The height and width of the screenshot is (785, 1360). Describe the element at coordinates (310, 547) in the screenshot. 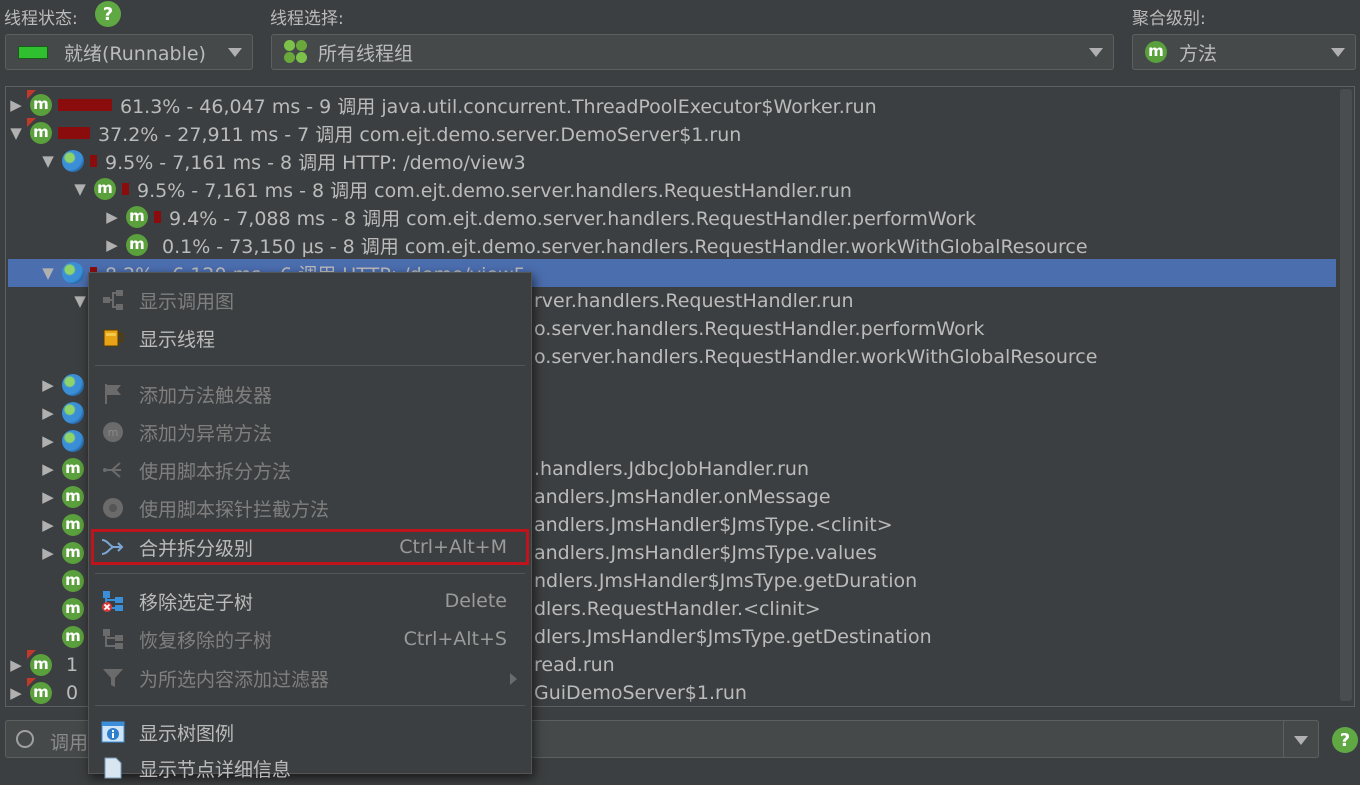

I see `menu-item-merge-split-levels: 合并拆分级别 Ctrl+Alt+M` at that location.